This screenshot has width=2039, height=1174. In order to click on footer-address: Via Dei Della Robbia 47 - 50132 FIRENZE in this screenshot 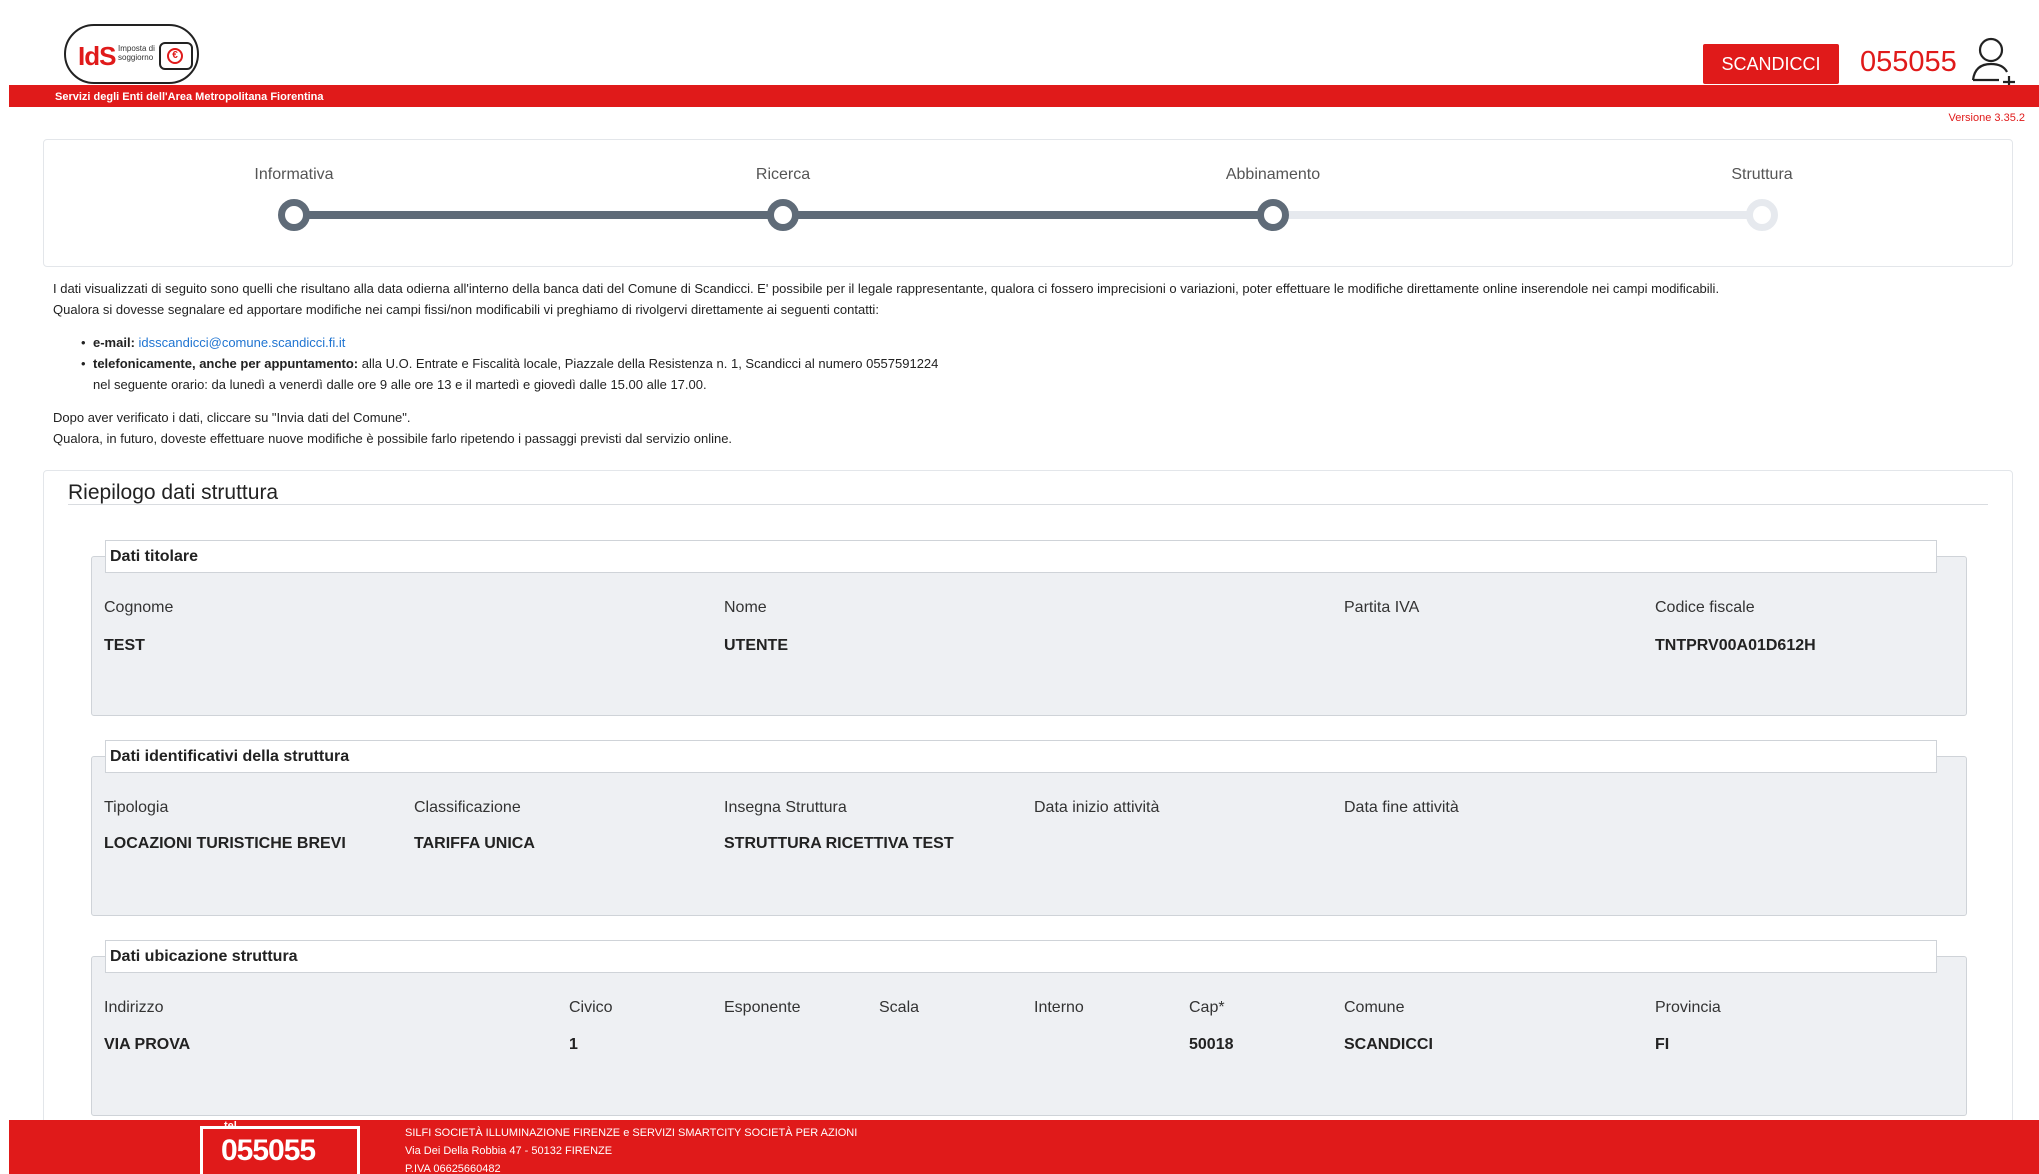, I will do `click(509, 1151)`.